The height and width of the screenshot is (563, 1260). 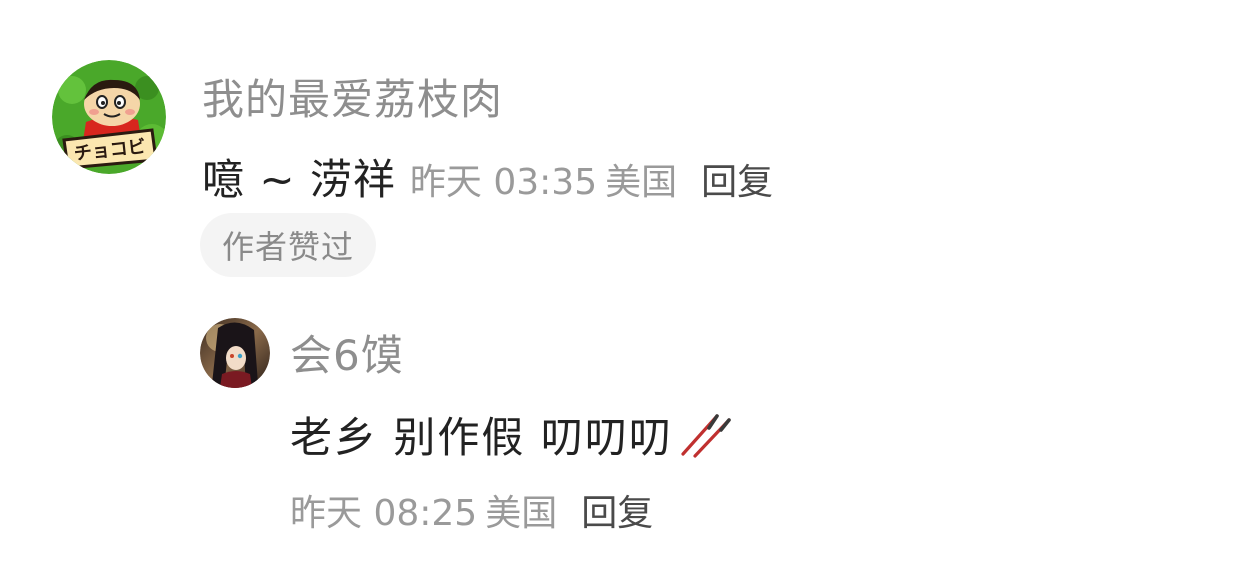 What do you see at coordinates (617, 510) in the screenshot?
I see `reply-reply-button: 回复` at bounding box center [617, 510].